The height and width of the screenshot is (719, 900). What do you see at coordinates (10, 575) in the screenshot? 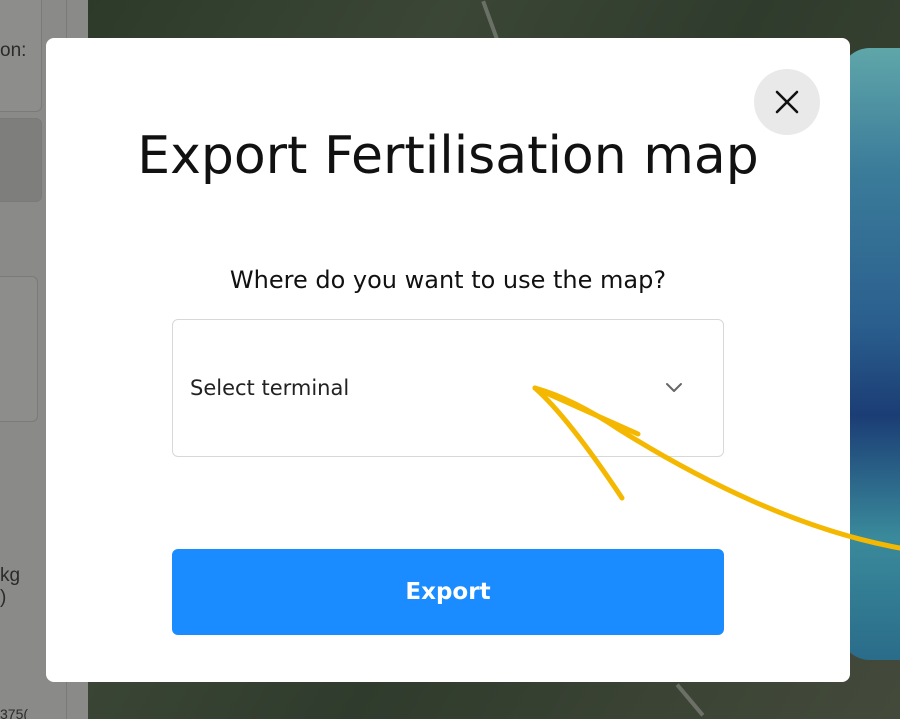
I see `background-unit-line1: kg` at bounding box center [10, 575].